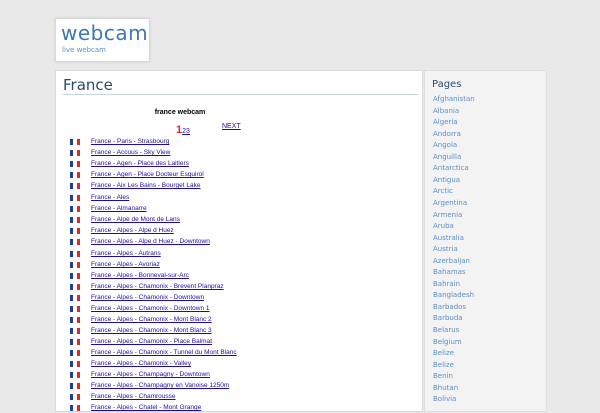  I want to click on sidebar-country-link: Albania, so click(446, 111).